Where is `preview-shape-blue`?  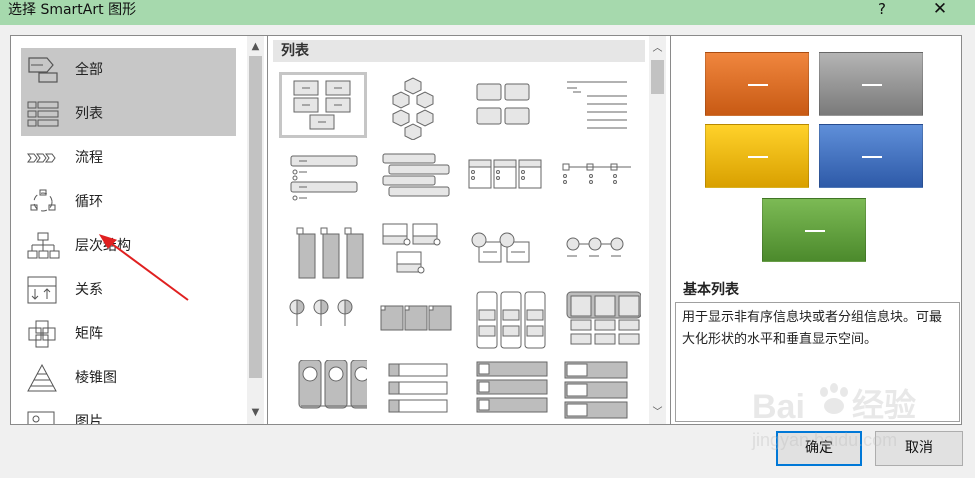
preview-shape-blue is located at coordinates (871, 156).